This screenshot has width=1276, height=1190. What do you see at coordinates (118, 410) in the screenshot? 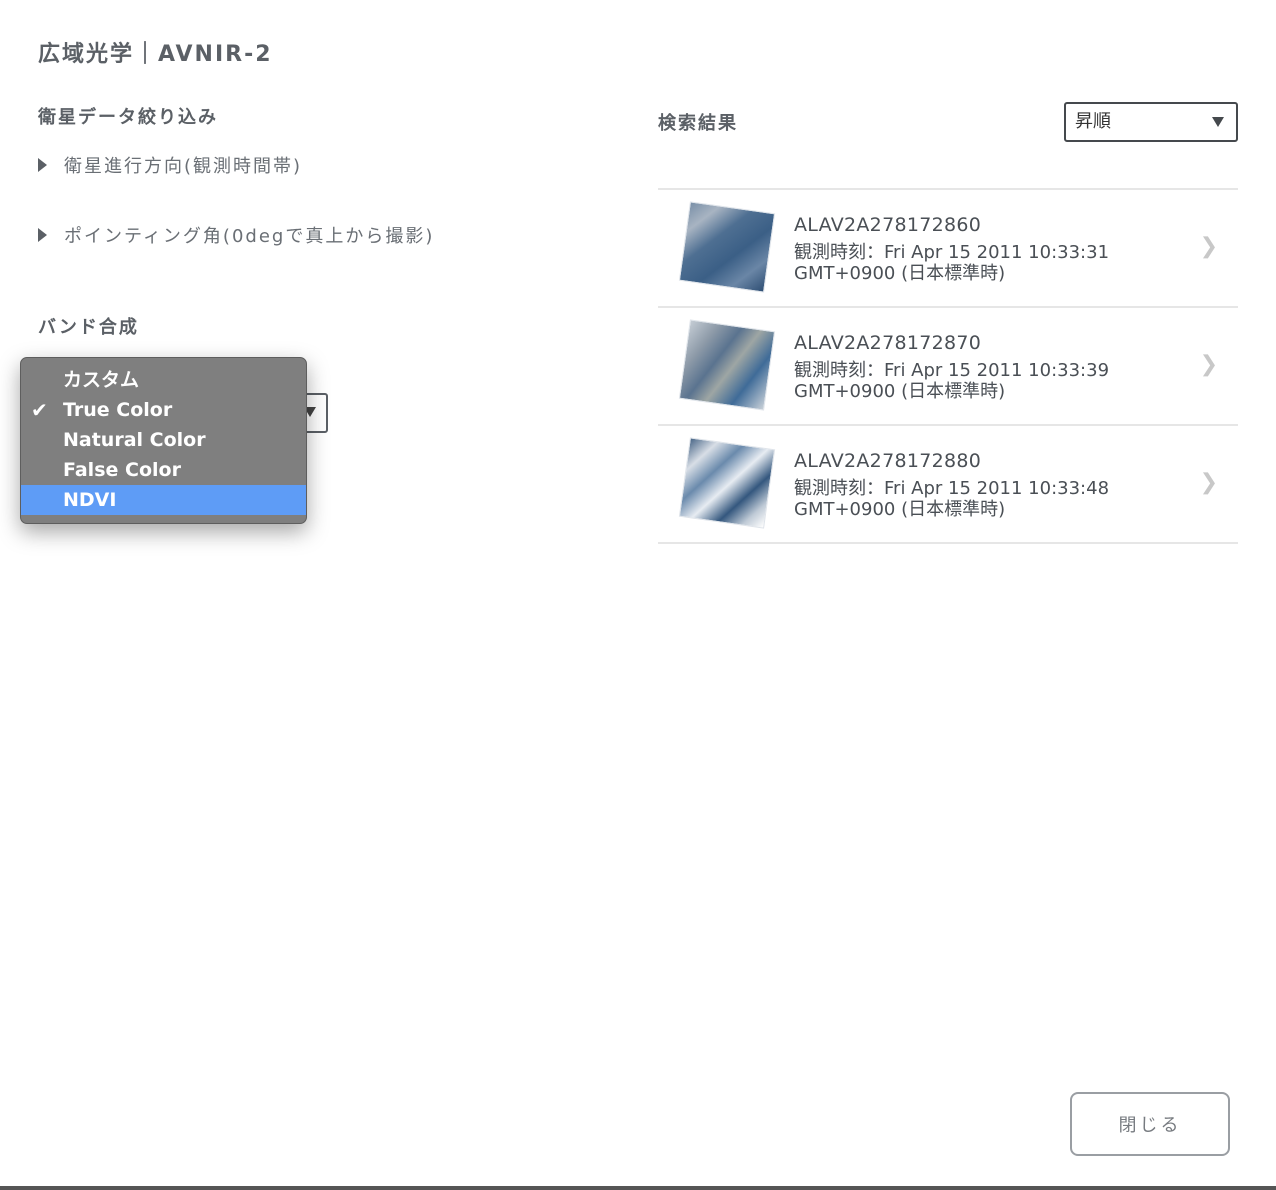
I see `option-label: True Color` at bounding box center [118, 410].